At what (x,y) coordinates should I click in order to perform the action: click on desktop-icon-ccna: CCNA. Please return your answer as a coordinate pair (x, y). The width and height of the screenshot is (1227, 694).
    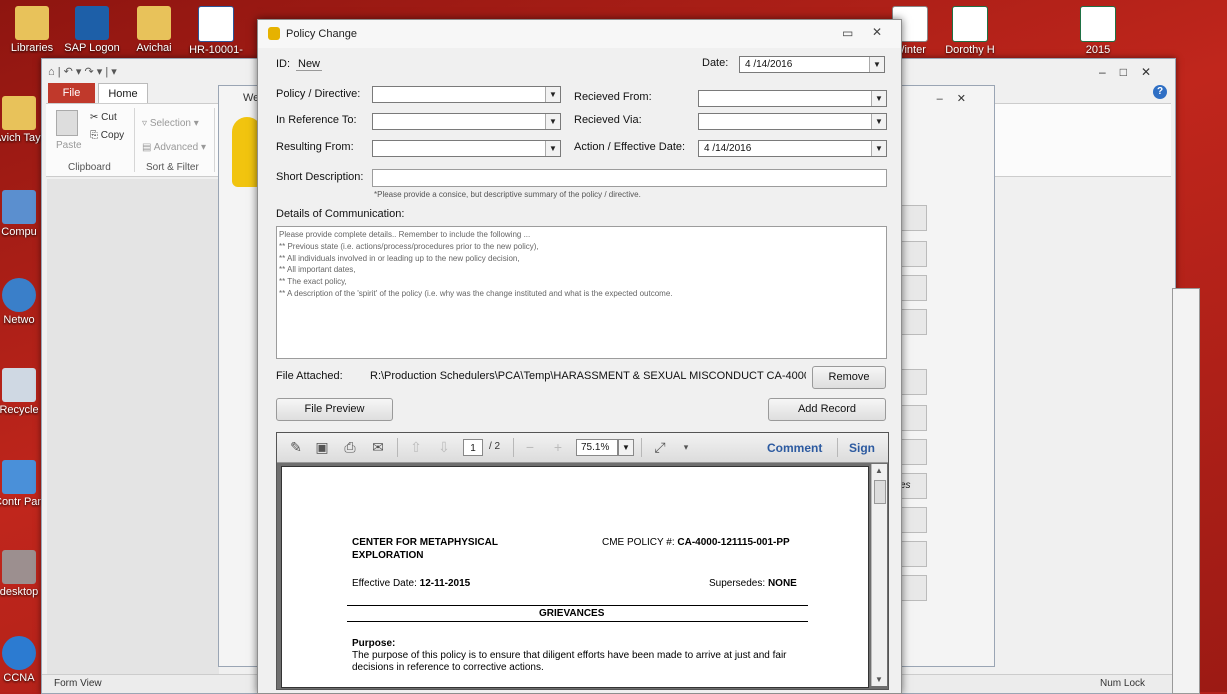
    Looking at the image, I should click on (22, 660).